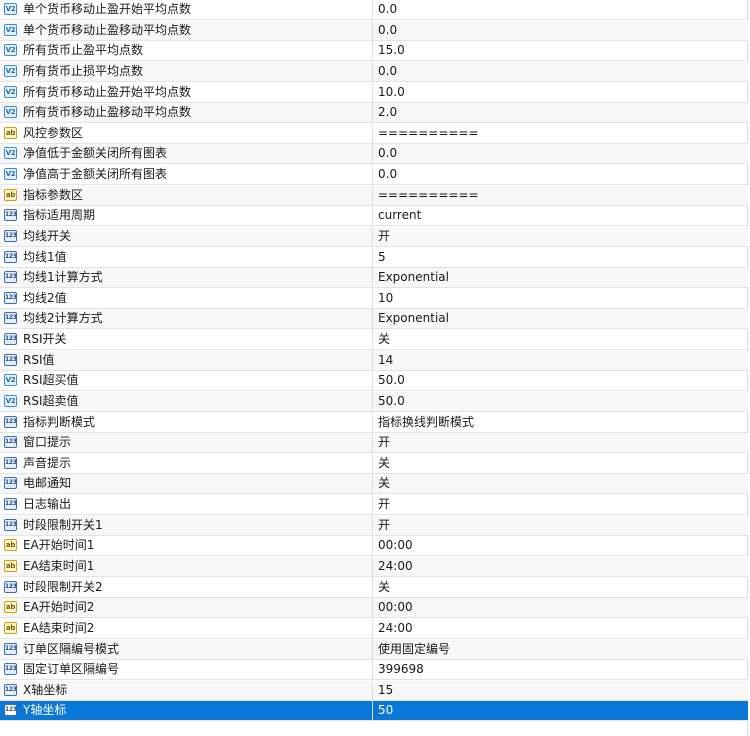 This screenshot has width=750, height=736. What do you see at coordinates (186, 340) in the screenshot?
I see `parameter-name-cell: 123 RSI开关` at bounding box center [186, 340].